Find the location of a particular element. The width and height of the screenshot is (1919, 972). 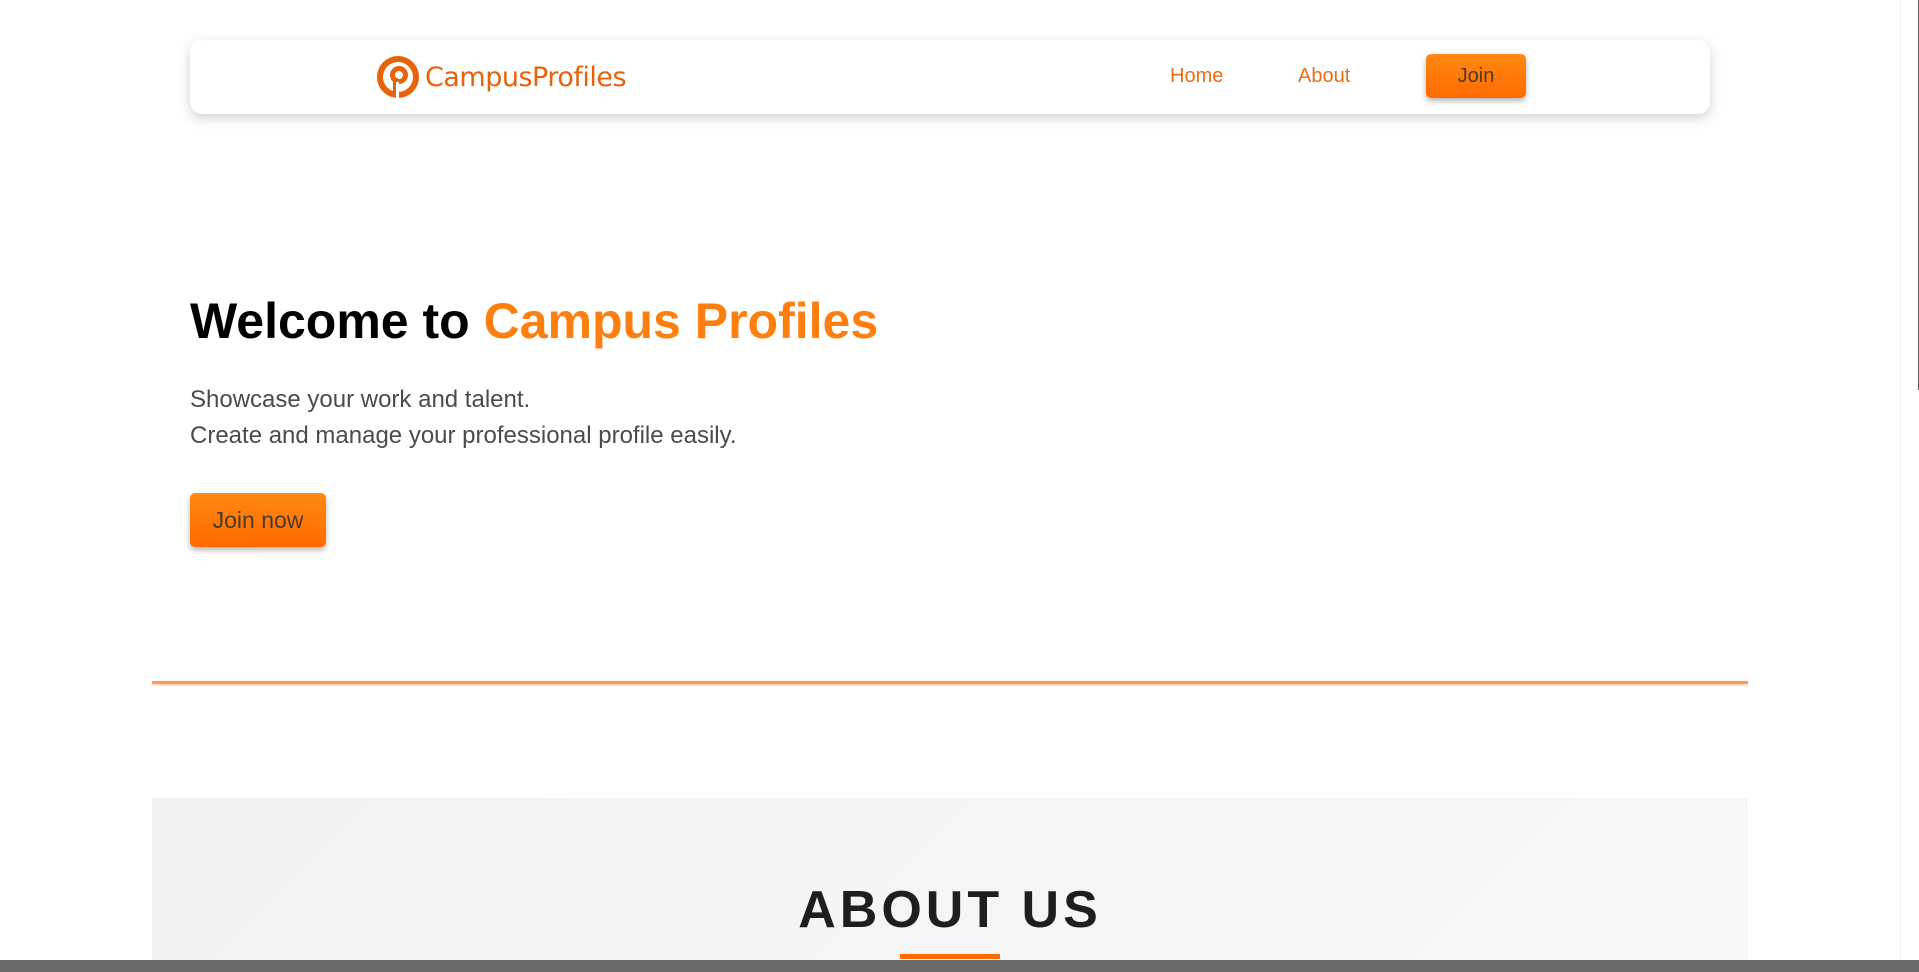

join-now-button: Join now is located at coordinates (258, 520).